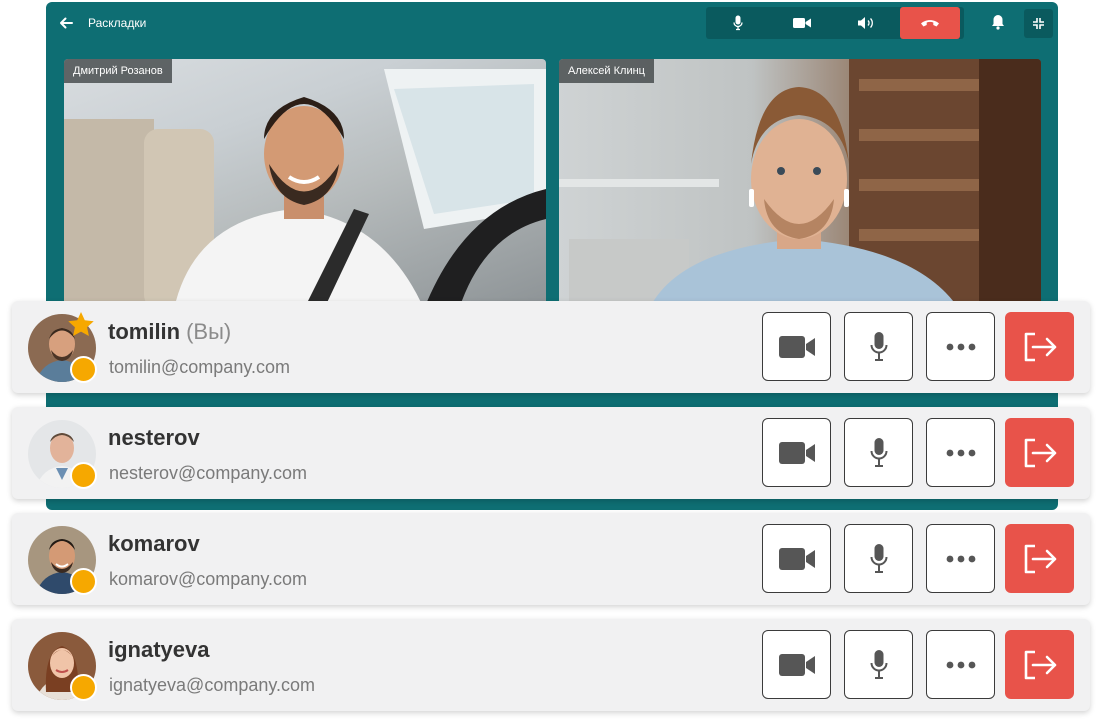 The image size is (1103, 728). Describe the element at coordinates (209, 331) in the screenshot. I see `you-label: (Вы)` at that location.